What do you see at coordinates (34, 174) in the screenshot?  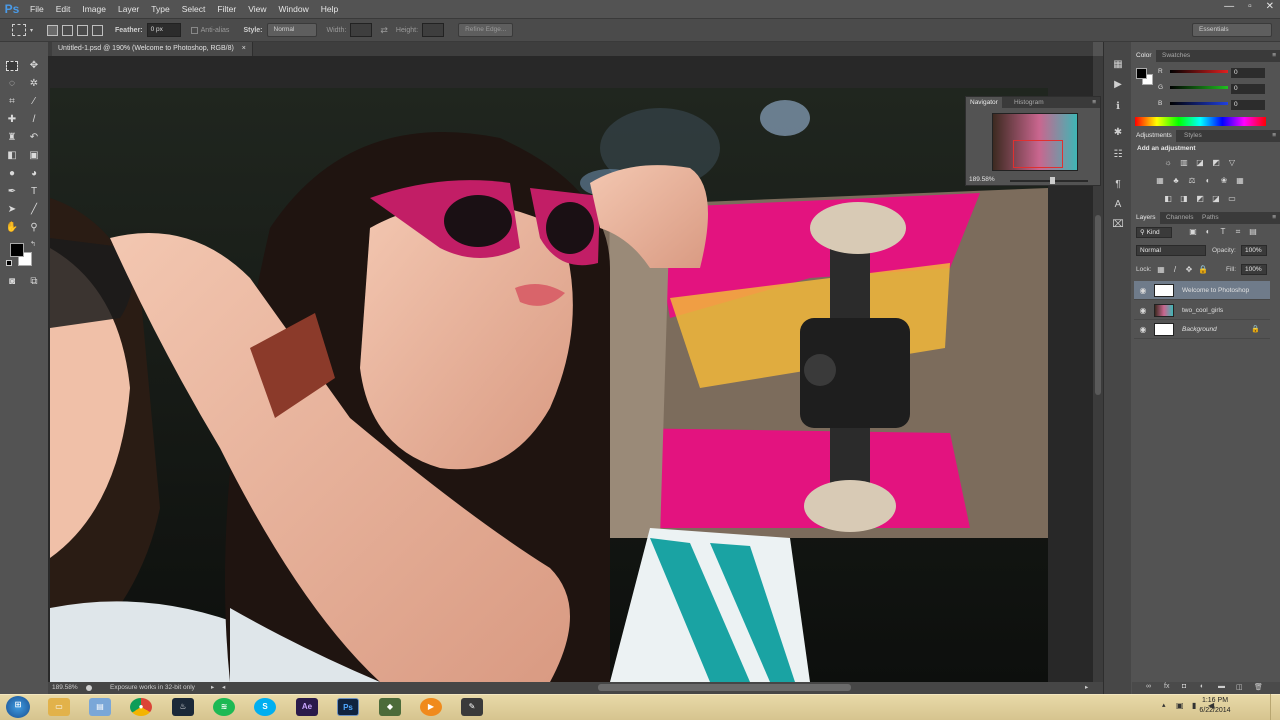 I see `dodge-tool-icon: ◕` at bounding box center [34, 174].